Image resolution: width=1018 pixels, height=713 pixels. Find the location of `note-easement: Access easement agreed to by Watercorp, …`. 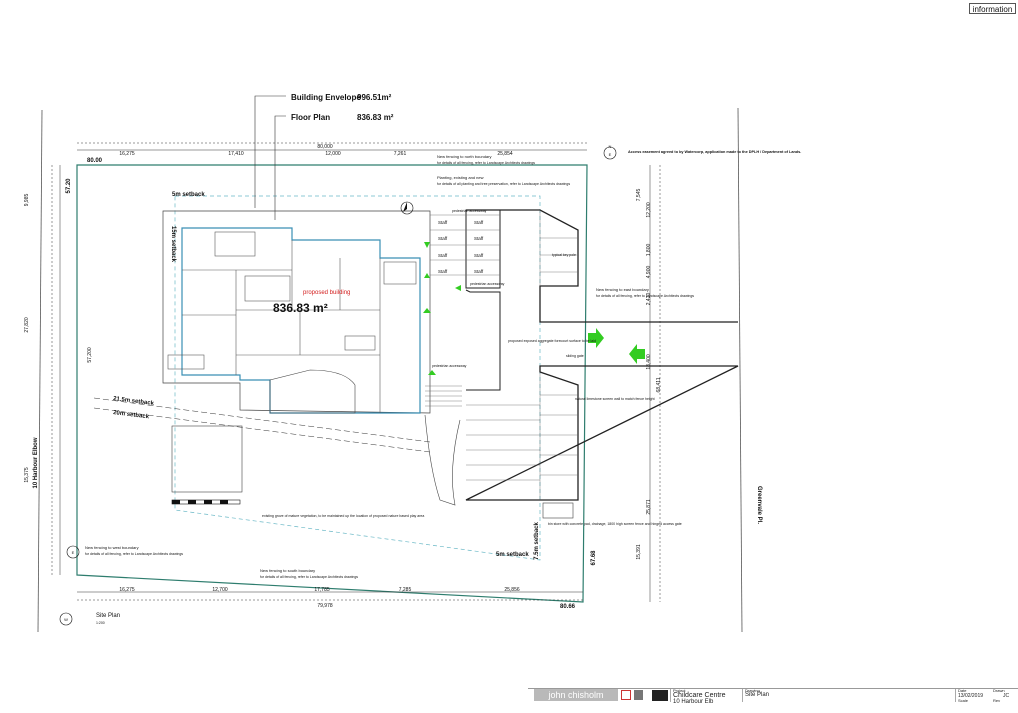

note-easement: Access easement agreed to by Watercorp, … is located at coordinates (714, 152).